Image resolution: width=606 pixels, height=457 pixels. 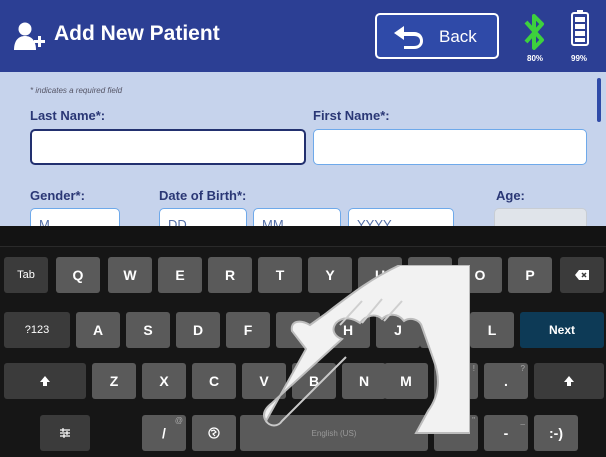 I want to click on back-button: Back, so click(x=437, y=36).